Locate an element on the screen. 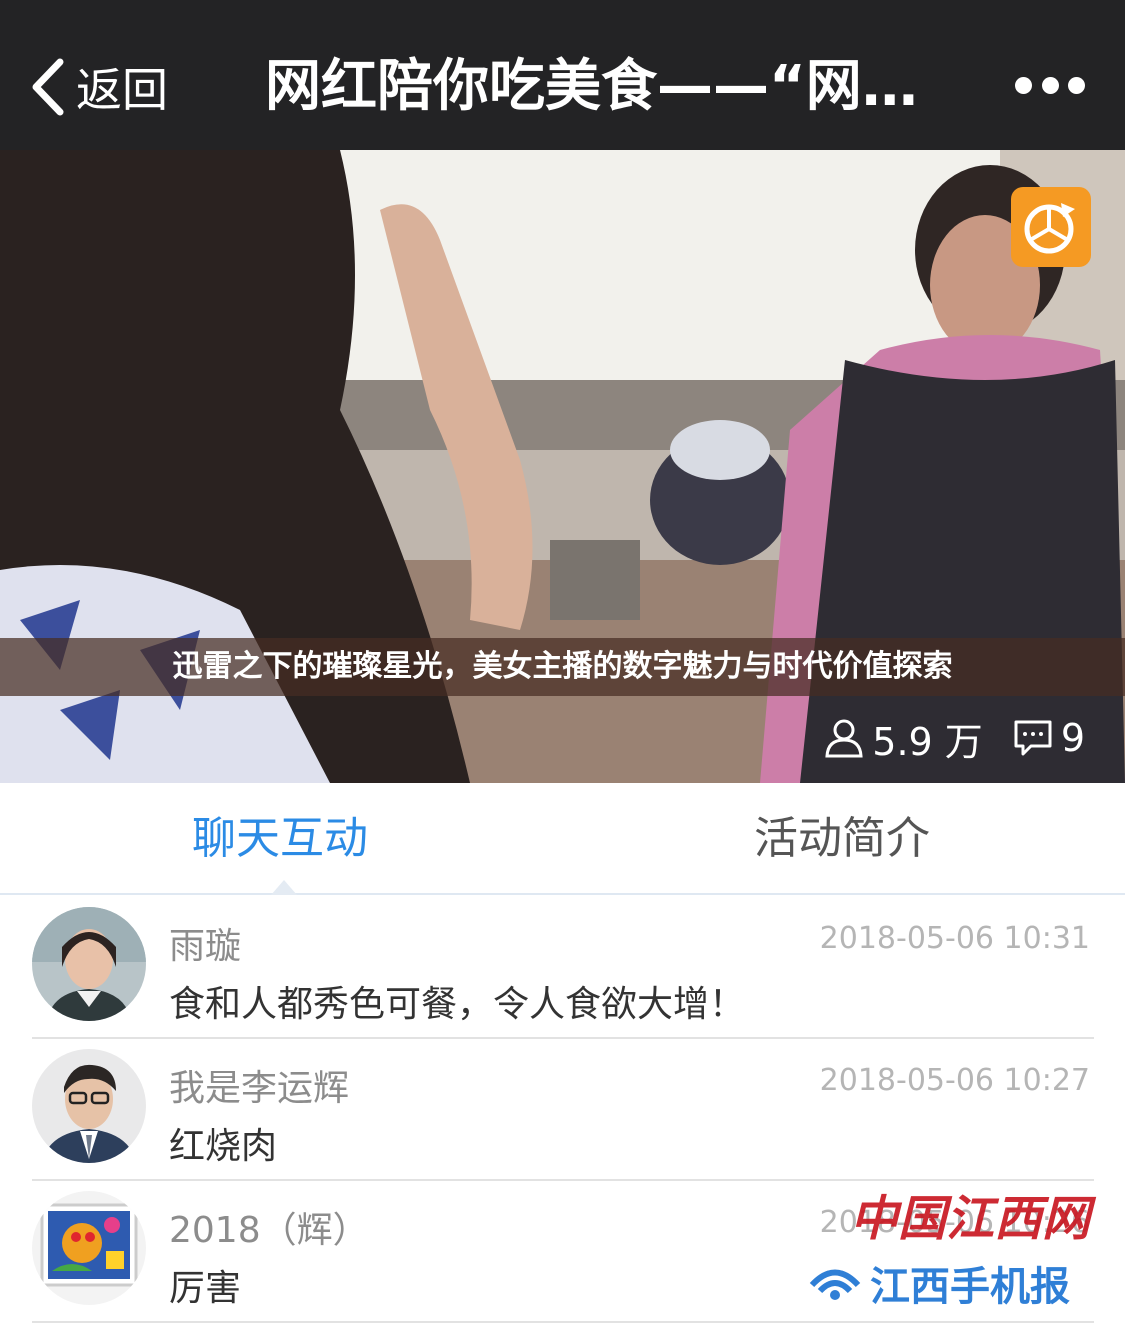  comment-item: 雨璇 2018-05-06 10:31 食和人都秀色可餐，令人食欲大增！ is located at coordinates (563, 968).